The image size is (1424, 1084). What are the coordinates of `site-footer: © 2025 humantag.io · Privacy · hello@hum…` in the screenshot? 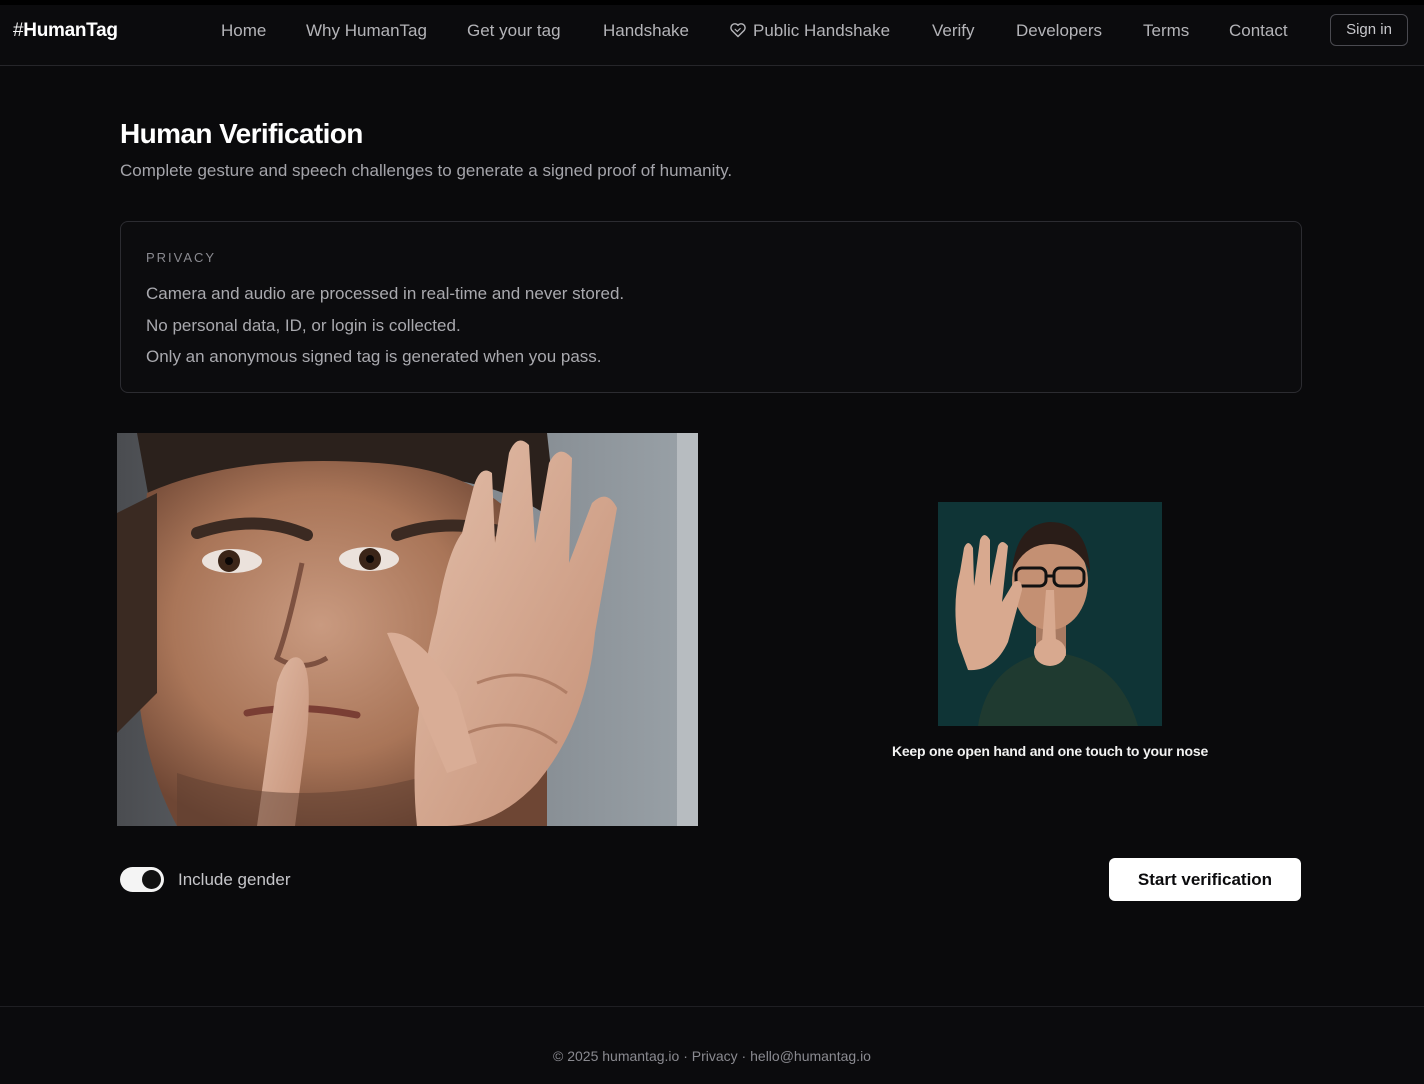 It's located at (712, 1045).